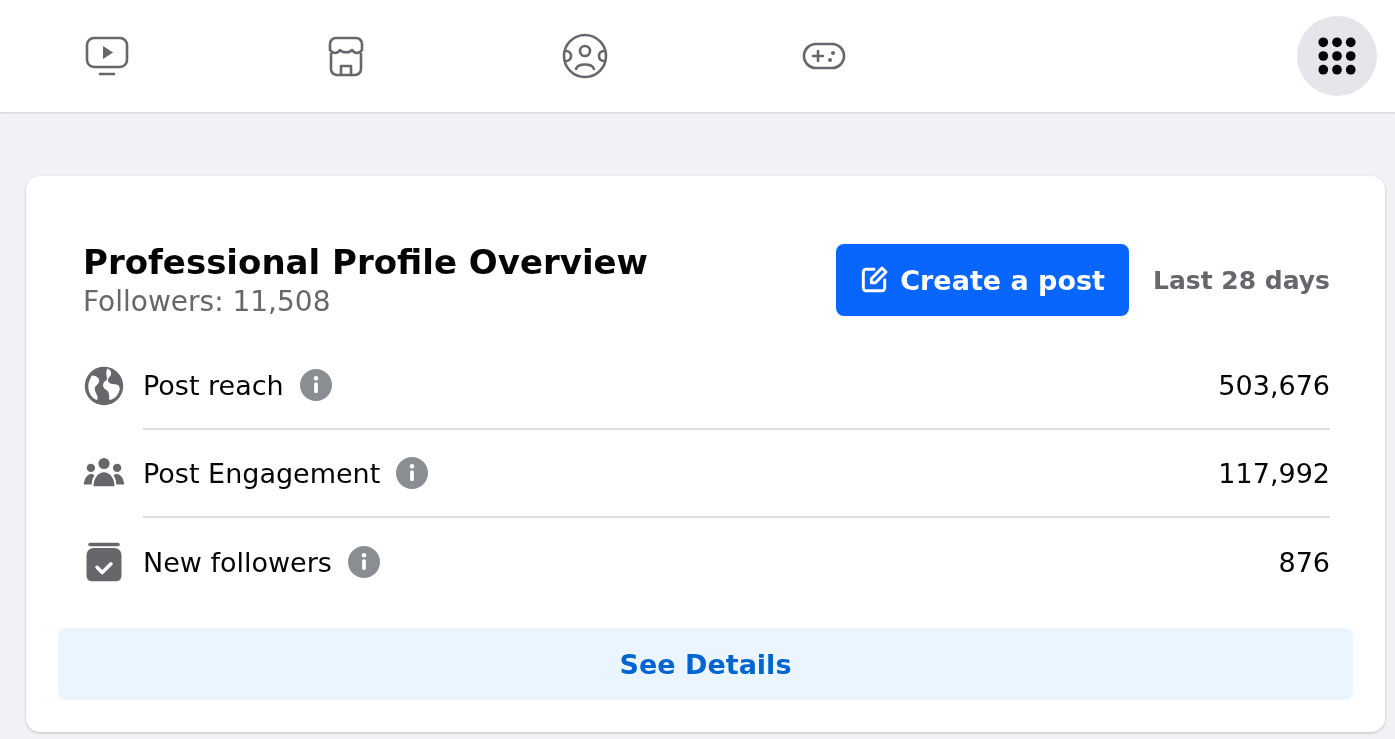  What do you see at coordinates (982, 280) in the screenshot?
I see `create-post-button: Create a post` at bounding box center [982, 280].